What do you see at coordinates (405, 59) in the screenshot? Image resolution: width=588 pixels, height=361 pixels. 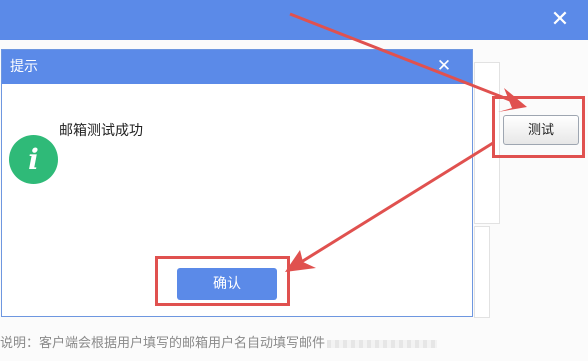 I see `arrow-line-to-test` at bounding box center [405, 59].